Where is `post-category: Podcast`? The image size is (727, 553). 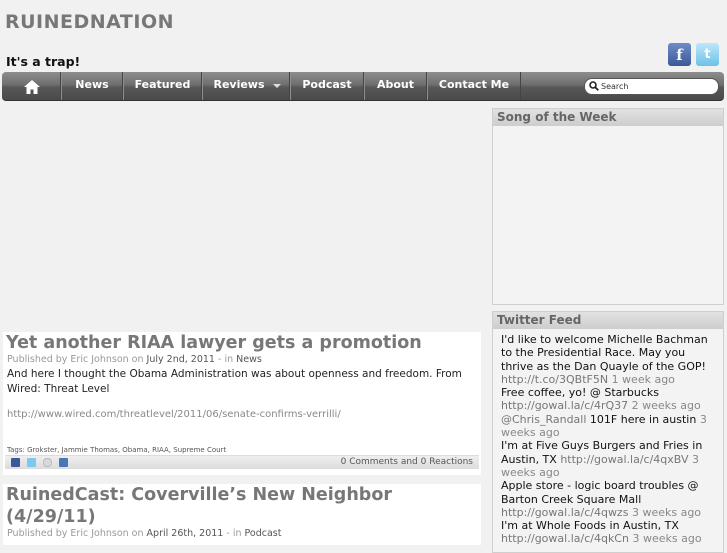 post-category: Podcast is located at coordinates (263, 533).